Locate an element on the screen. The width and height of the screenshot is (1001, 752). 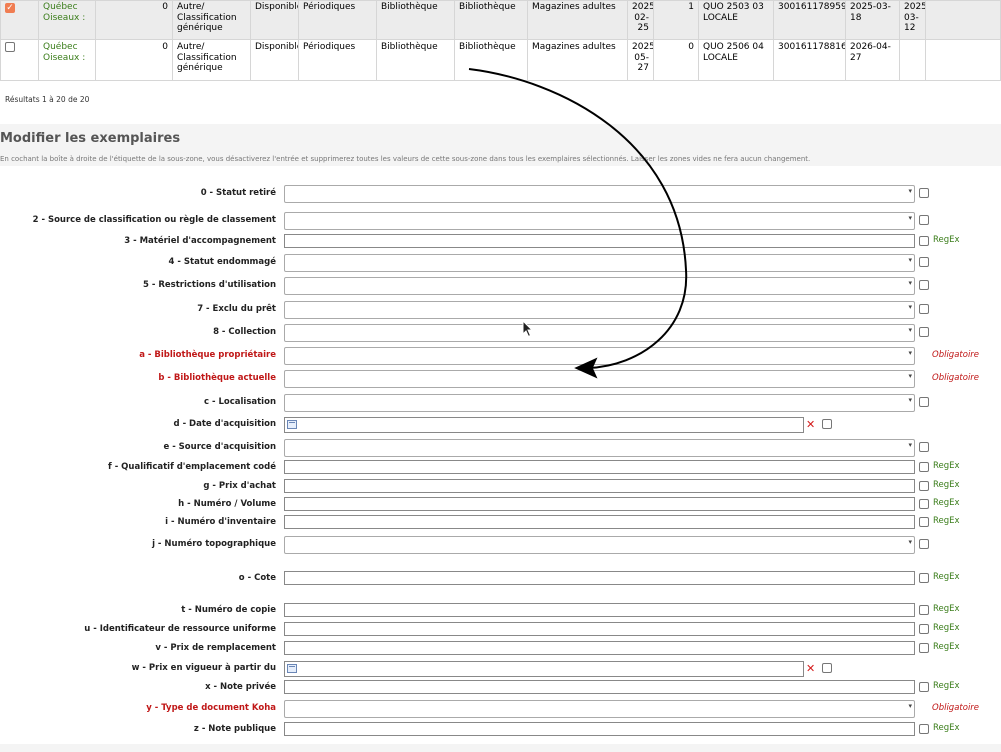
row-select-cell: ✓ is located at coordinates (19, 20).